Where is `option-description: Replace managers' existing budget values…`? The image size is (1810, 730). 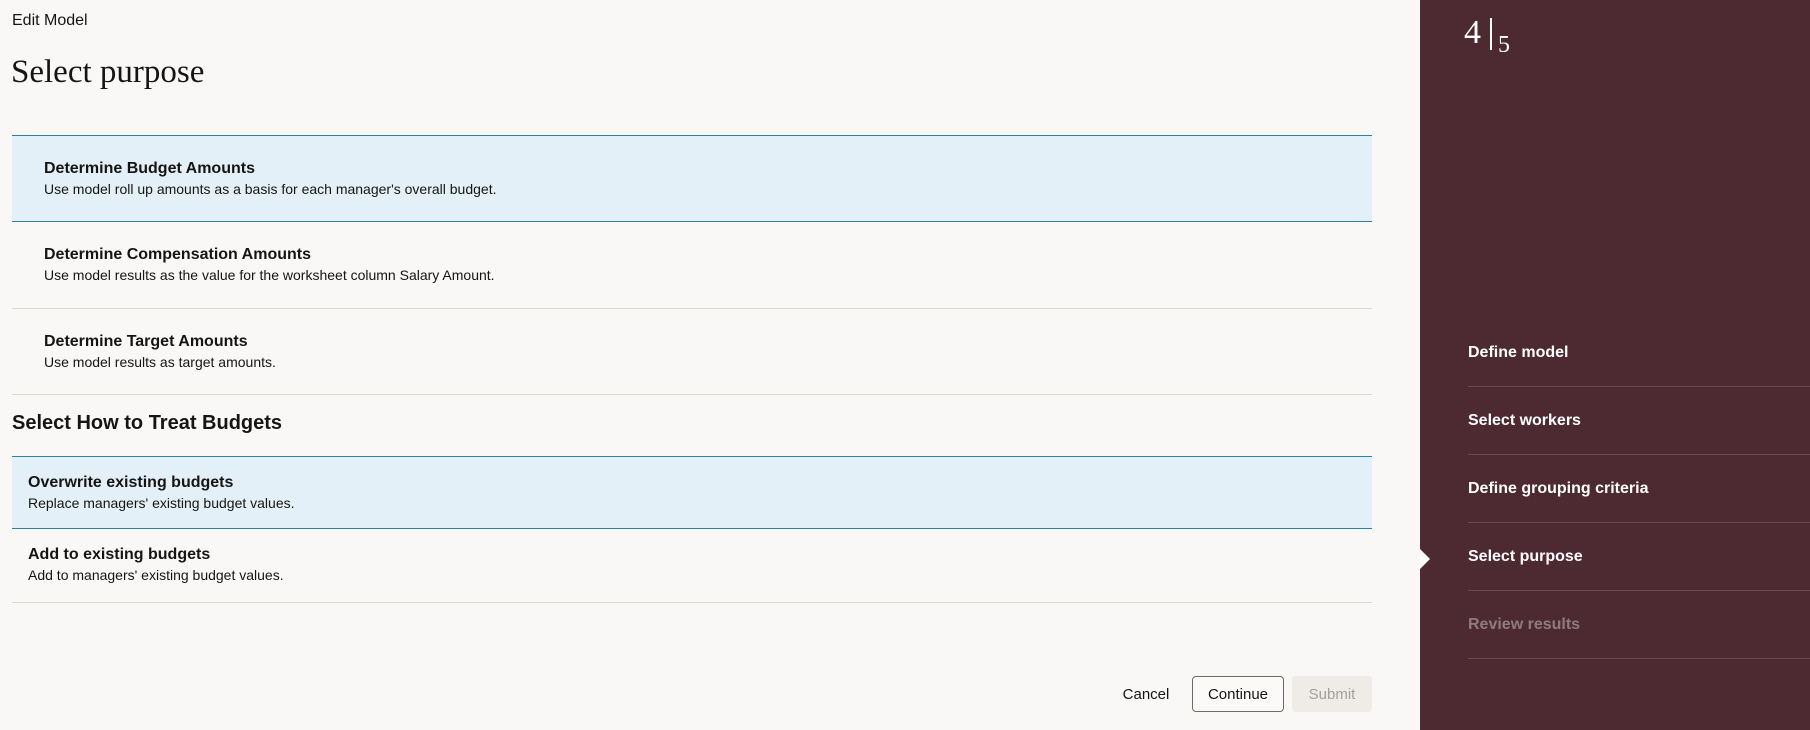 option-description: Replace managers' existing budget values… is located at coordinates (161, 503).